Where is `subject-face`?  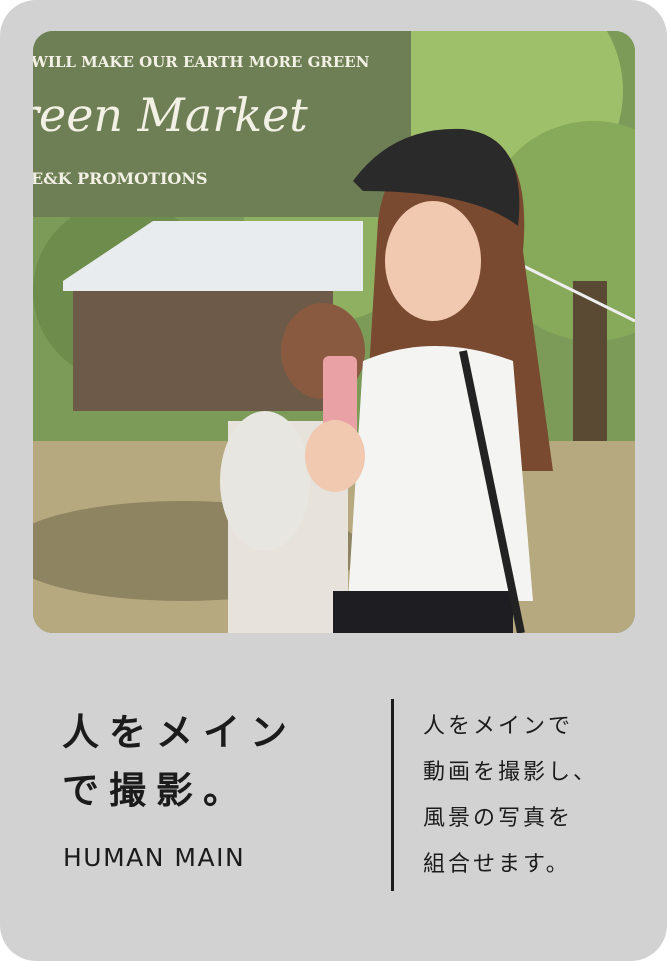
subject-face is located at coordinates (433, 261).